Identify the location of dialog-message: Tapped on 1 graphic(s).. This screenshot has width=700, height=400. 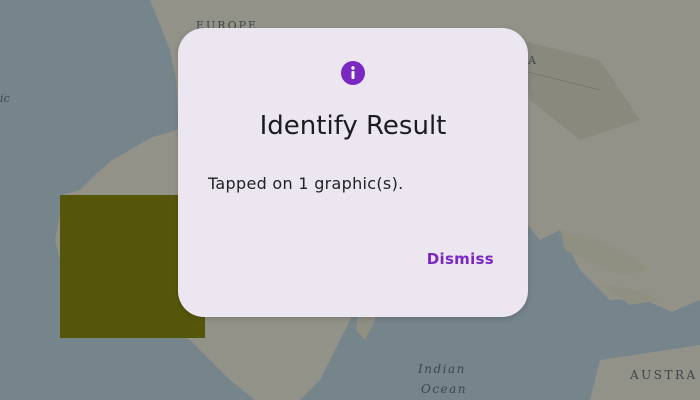
(306, 183).